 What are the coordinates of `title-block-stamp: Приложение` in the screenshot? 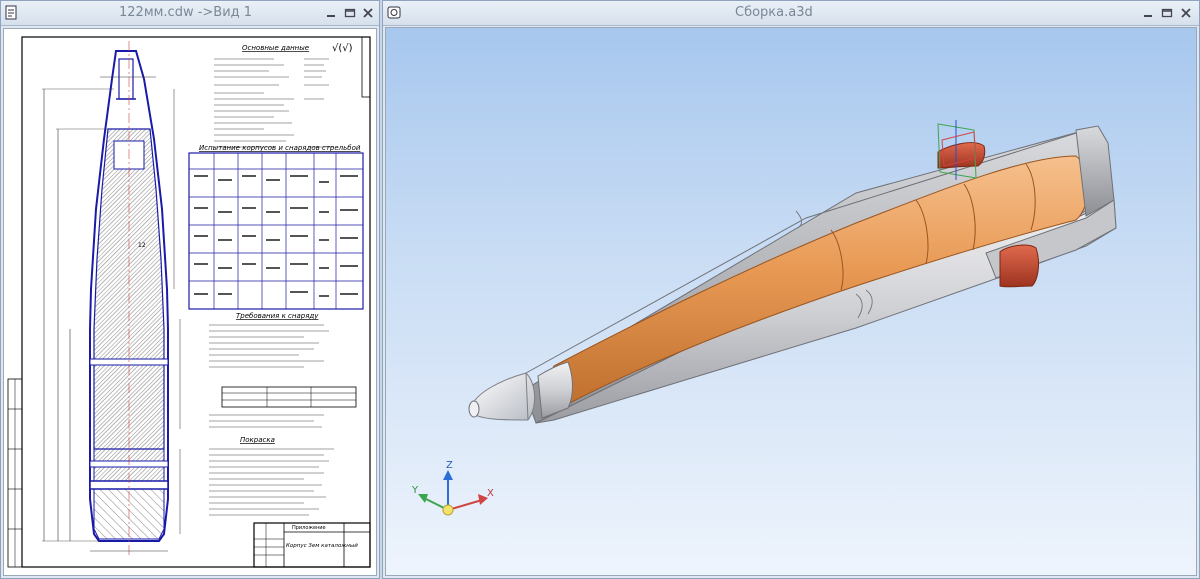 It's located at (309, 528).